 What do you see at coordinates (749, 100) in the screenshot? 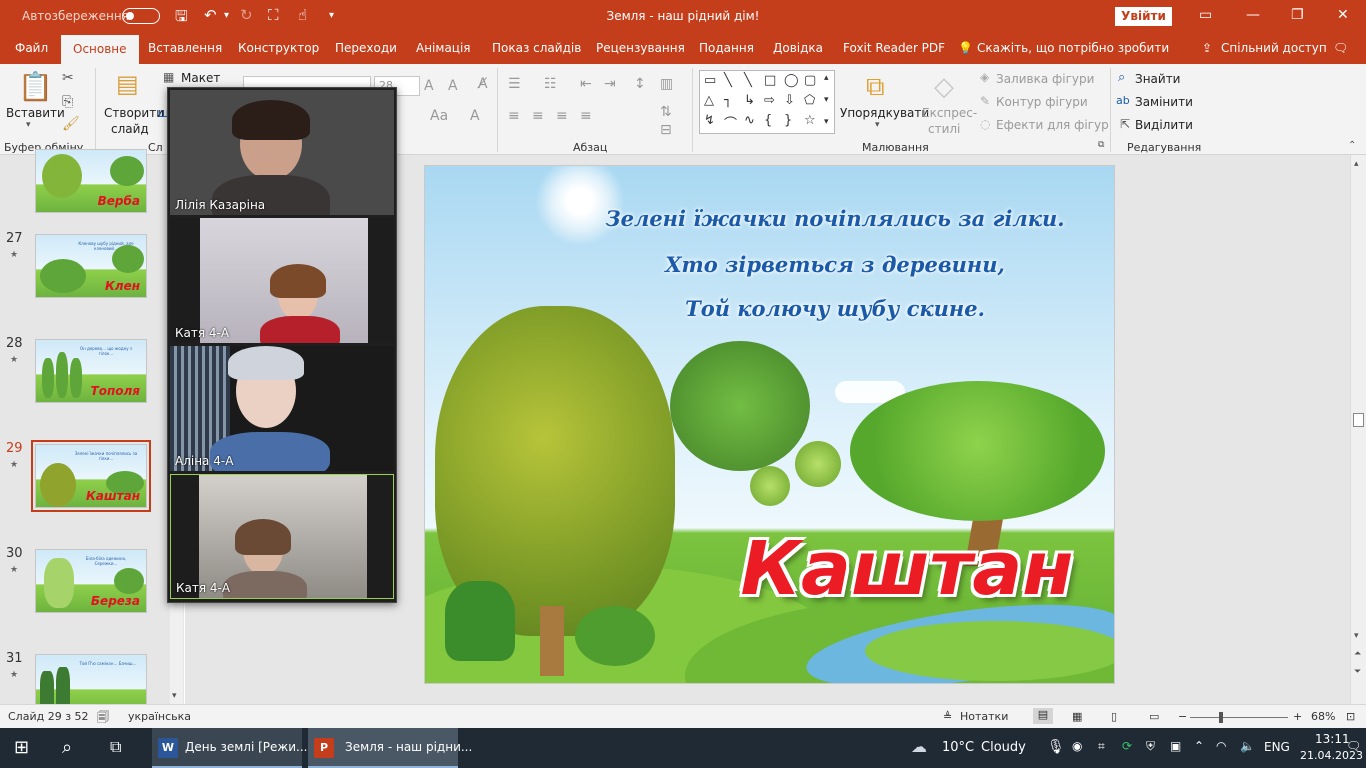
I see `connector-shape-icon: ↳` at bounding box center [749, 100].